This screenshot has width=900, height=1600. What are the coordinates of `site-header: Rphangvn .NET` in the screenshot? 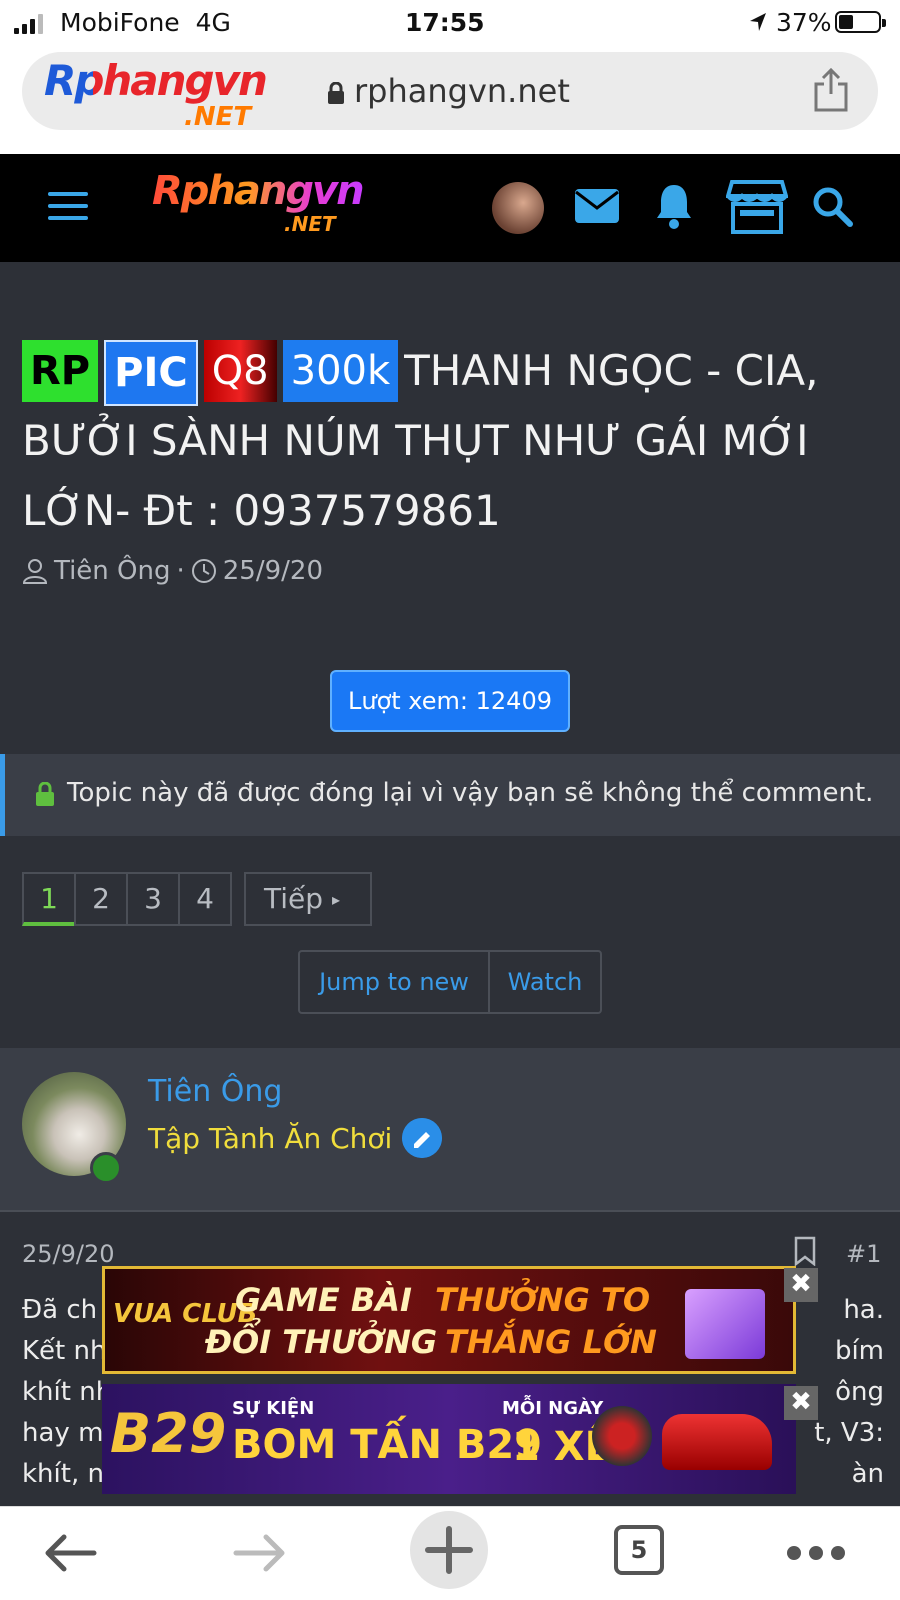 It's located at (450, 208).